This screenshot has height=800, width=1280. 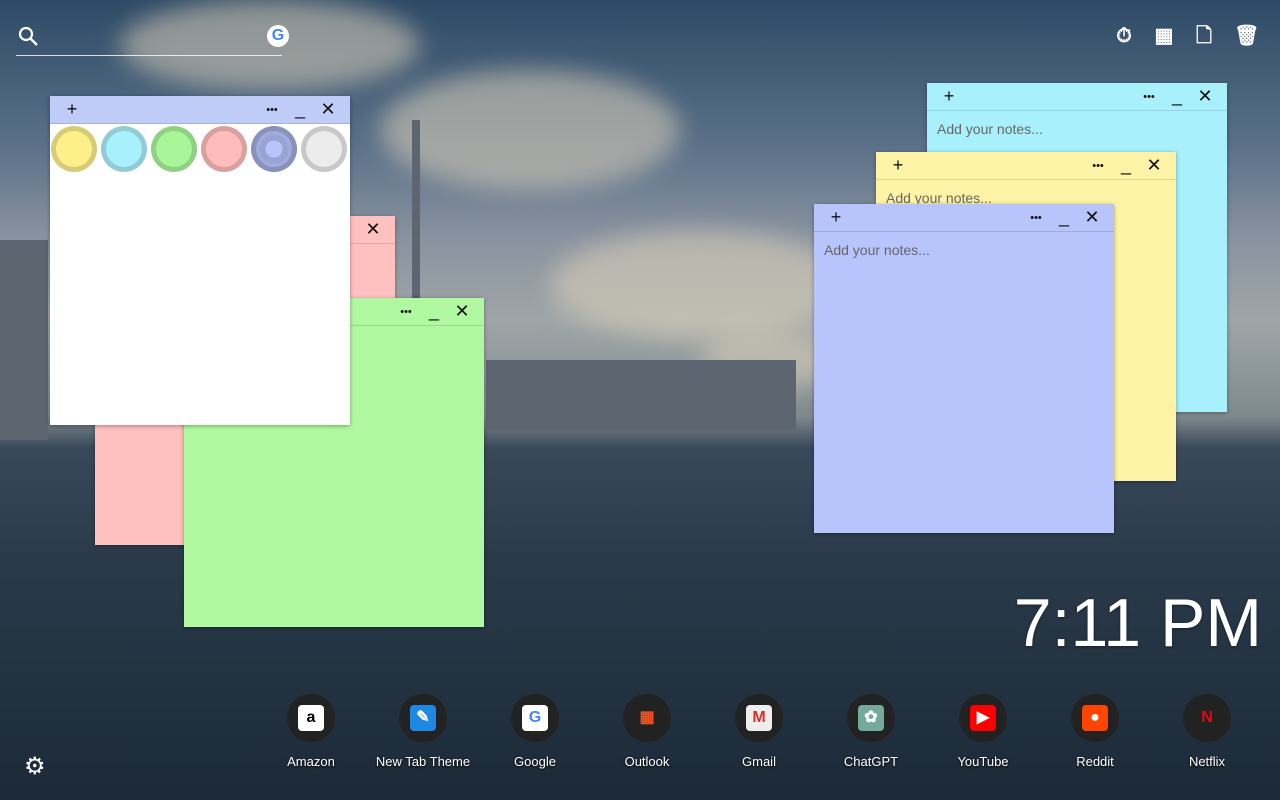 I want to click on toolbar: ⏱ ▦ 🗋 🗑, so click(x=1186, y=36).